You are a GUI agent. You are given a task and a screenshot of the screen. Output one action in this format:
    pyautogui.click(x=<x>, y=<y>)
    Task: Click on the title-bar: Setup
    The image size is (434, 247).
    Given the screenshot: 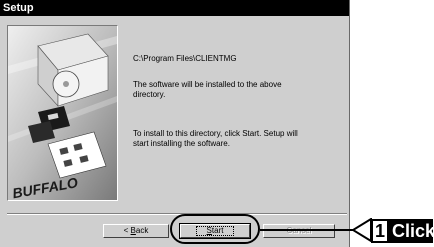 What is the action you would take?
    pyautogui.click(x=174, y=8)
    